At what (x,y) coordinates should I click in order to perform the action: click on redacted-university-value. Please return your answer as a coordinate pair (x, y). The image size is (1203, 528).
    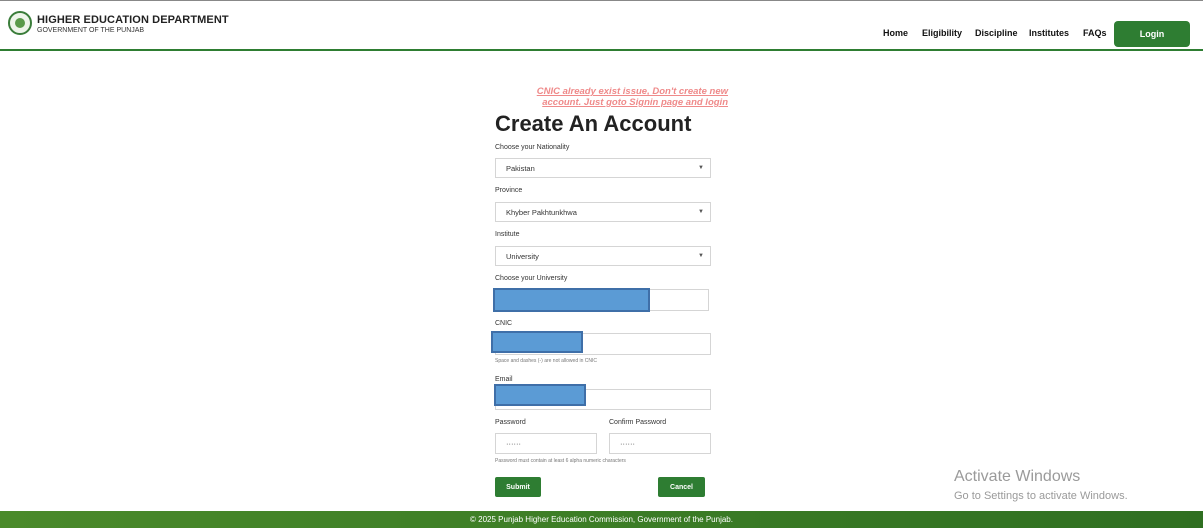
    Looking at the image, I should click on (571, 300).